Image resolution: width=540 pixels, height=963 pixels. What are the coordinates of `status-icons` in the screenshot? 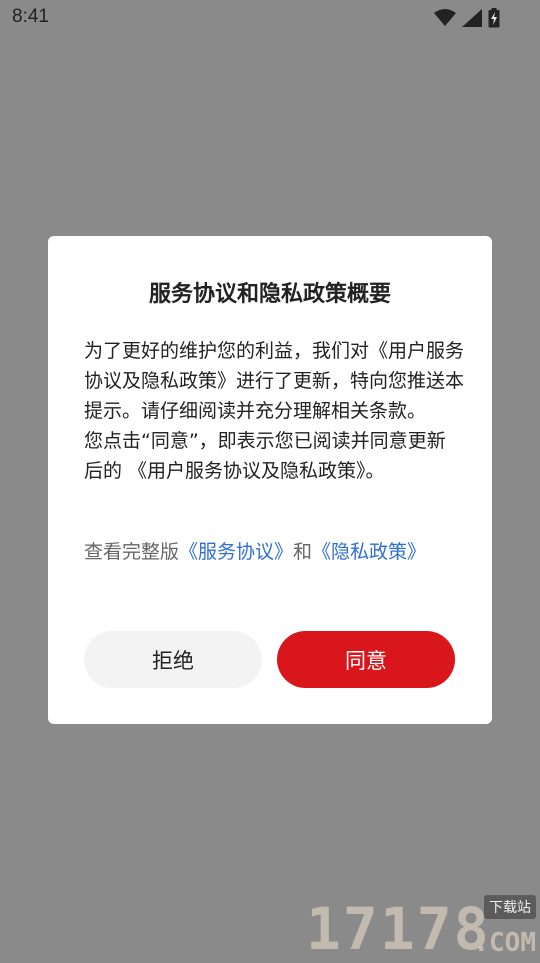 It's located at (467, 18).